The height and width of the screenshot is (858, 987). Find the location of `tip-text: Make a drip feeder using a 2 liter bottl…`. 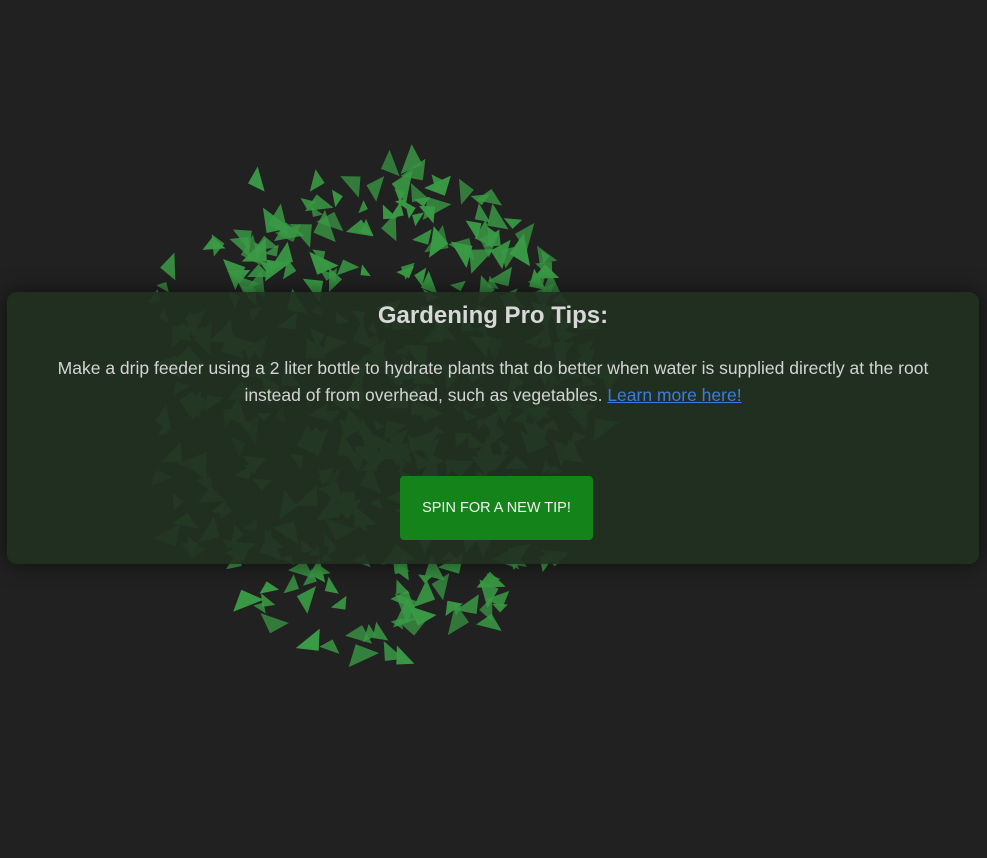

tip-text: Make a drip feeder using a 2 liter bottl… is located at coordinates (493, 381).